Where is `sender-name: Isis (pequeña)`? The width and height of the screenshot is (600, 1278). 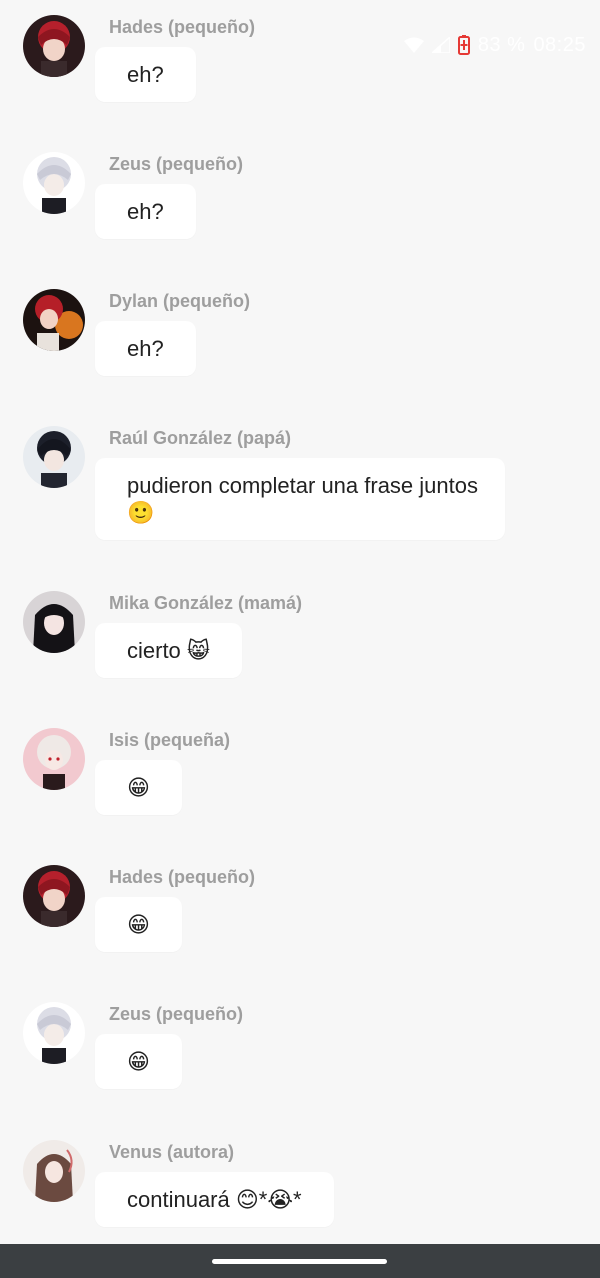 sender-name: Isis (pequeña) is located at coordinates (170, 740).